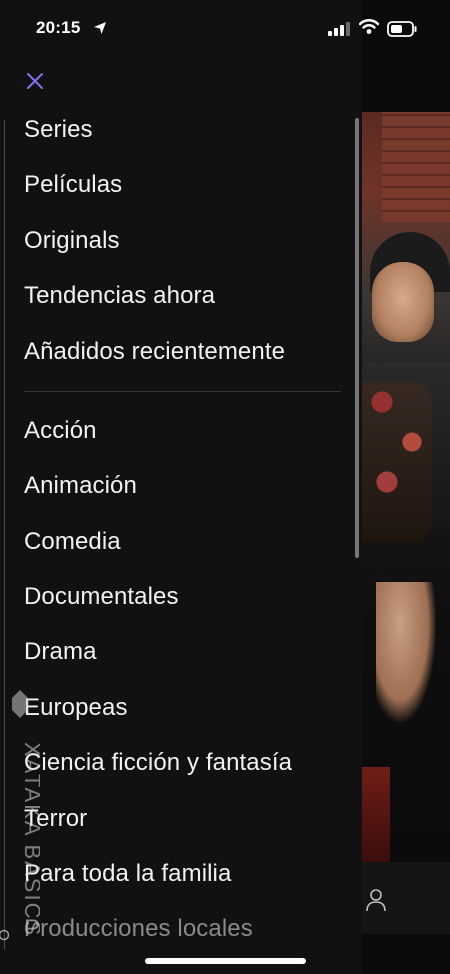 The image size is (450, 974). Describe the element at coordinates (416, 167) in the screenshot. I see `poster-brick-wall` at that location.